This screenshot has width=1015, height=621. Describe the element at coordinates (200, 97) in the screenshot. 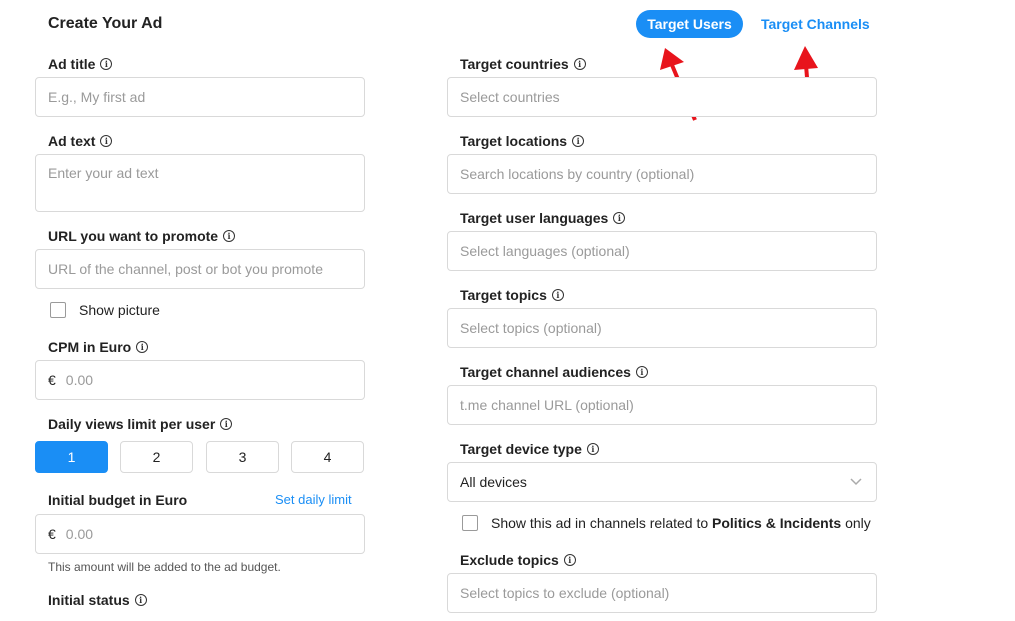

I see `ad-title-input` at that location.